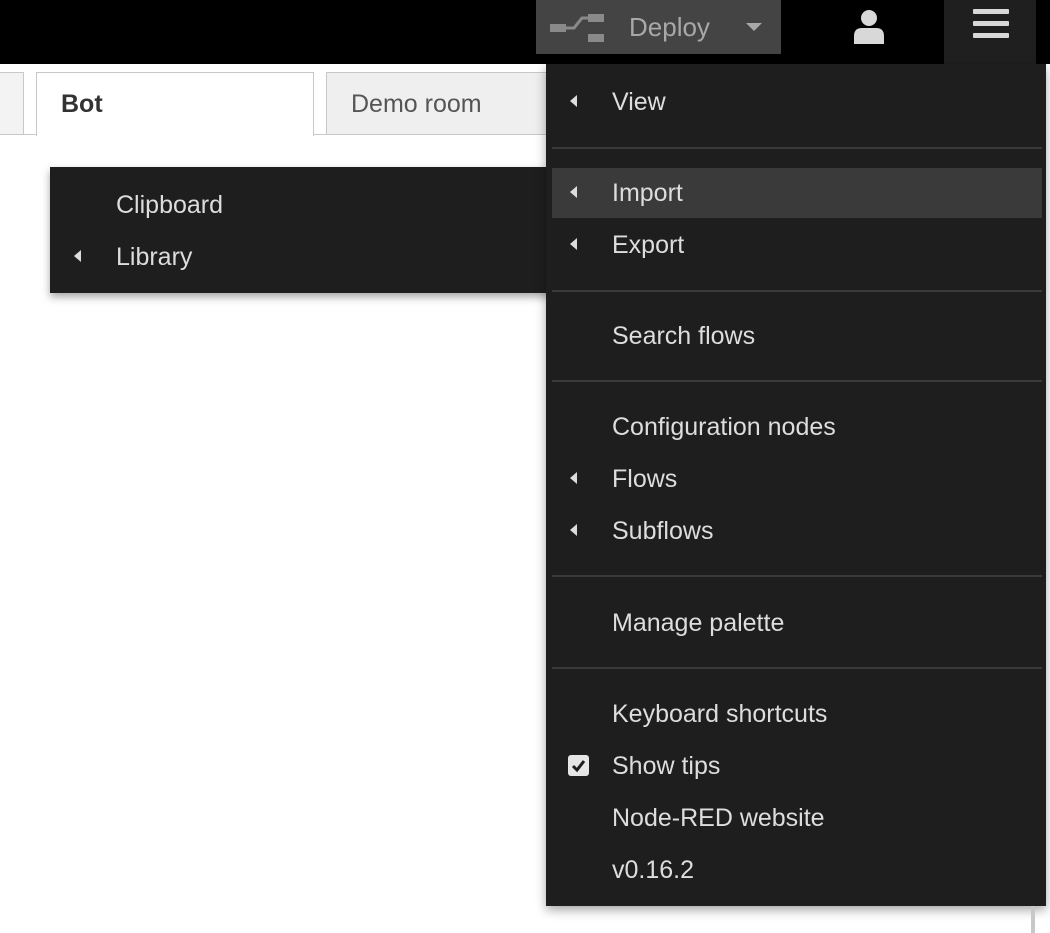  What do you see at coordinates (796, 479) in the screenshot?
I see `menu-item-flows: Flows` at bounding box center [796, 479].